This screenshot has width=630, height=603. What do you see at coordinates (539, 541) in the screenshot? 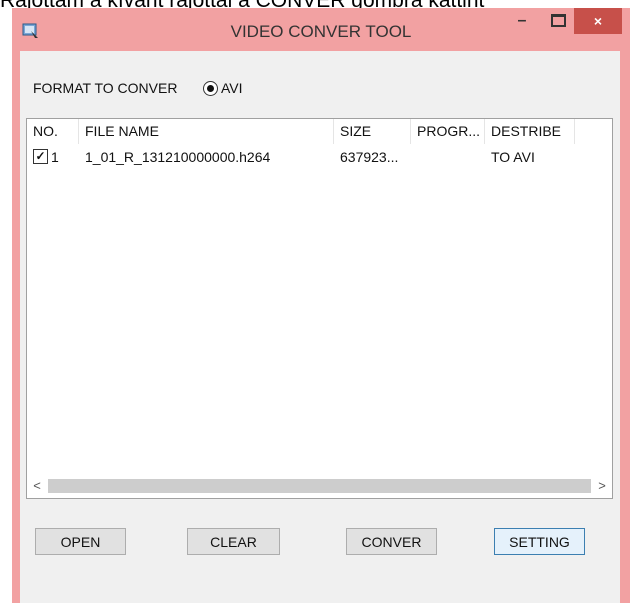
I see `setting-button: SETTING` at bounding box center [539, 541].